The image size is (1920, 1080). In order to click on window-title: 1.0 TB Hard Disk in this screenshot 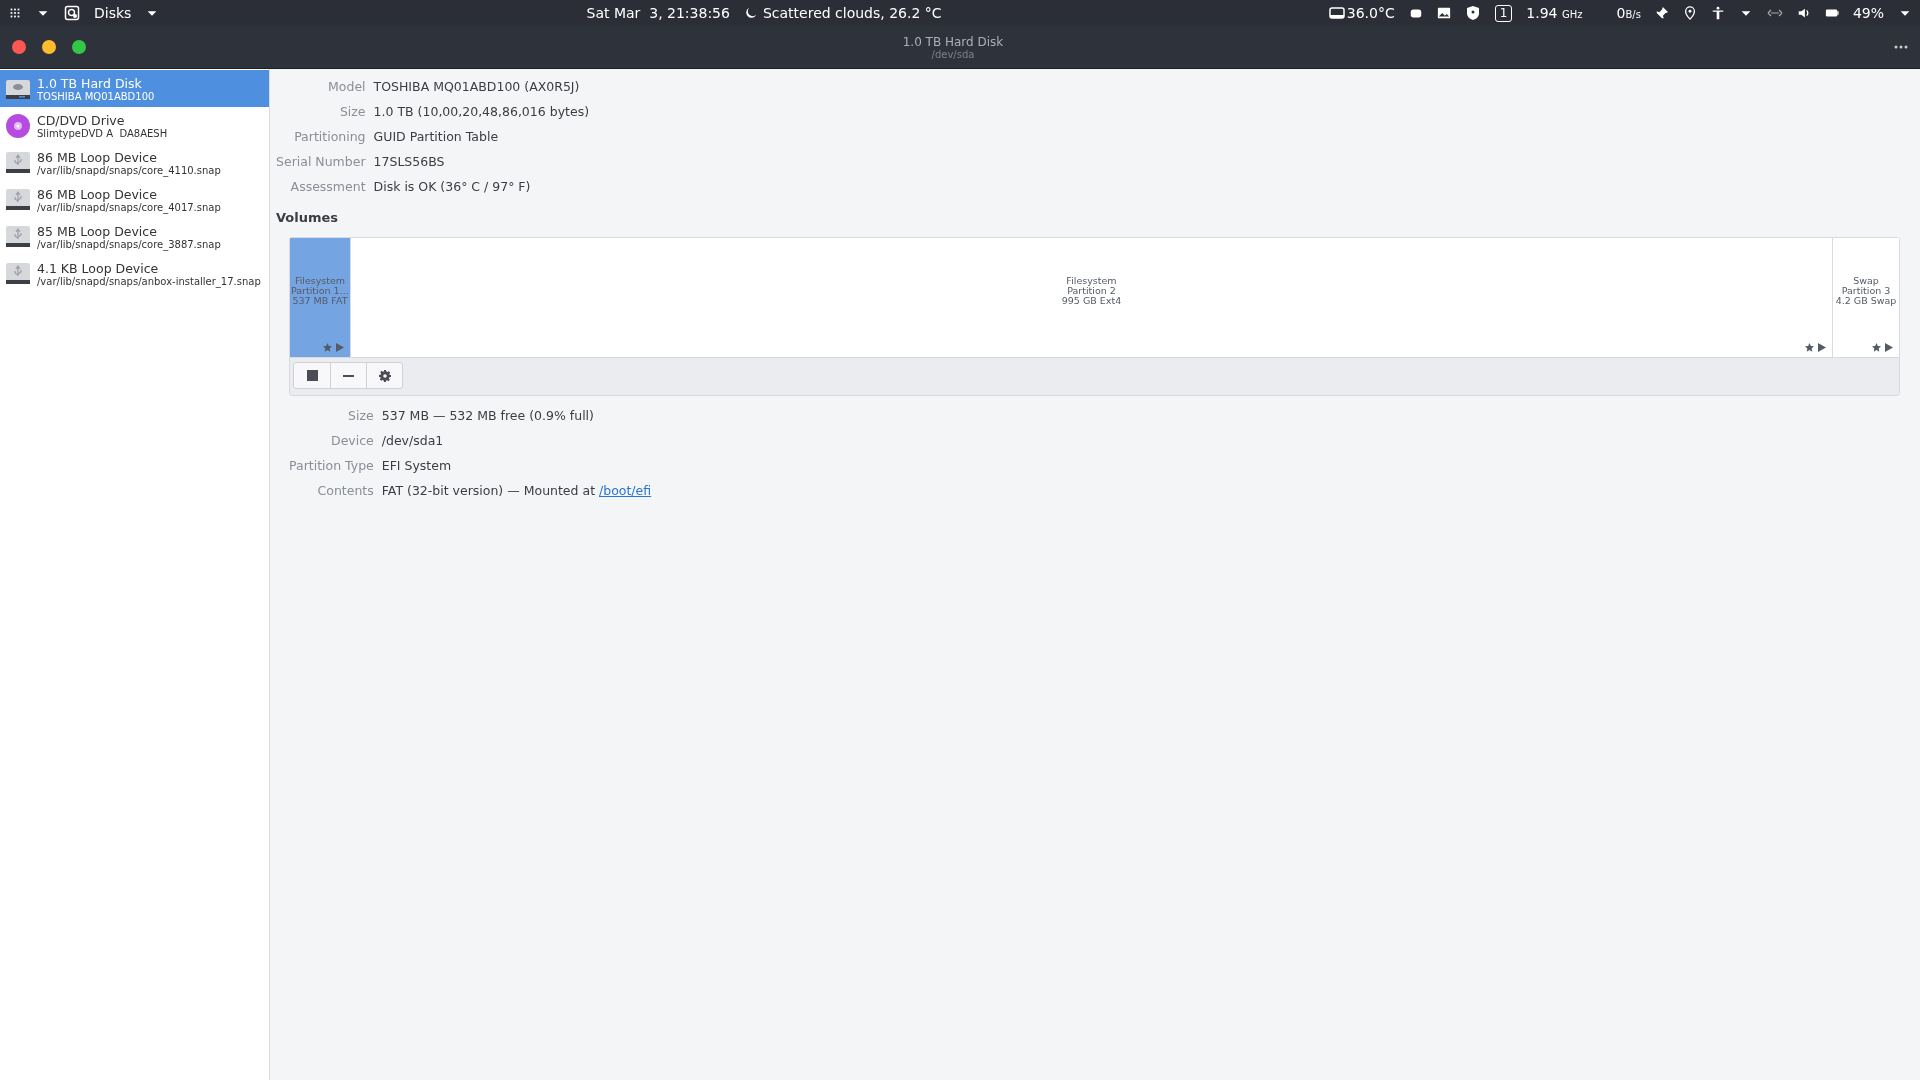, I will do `click(953, 41)`.